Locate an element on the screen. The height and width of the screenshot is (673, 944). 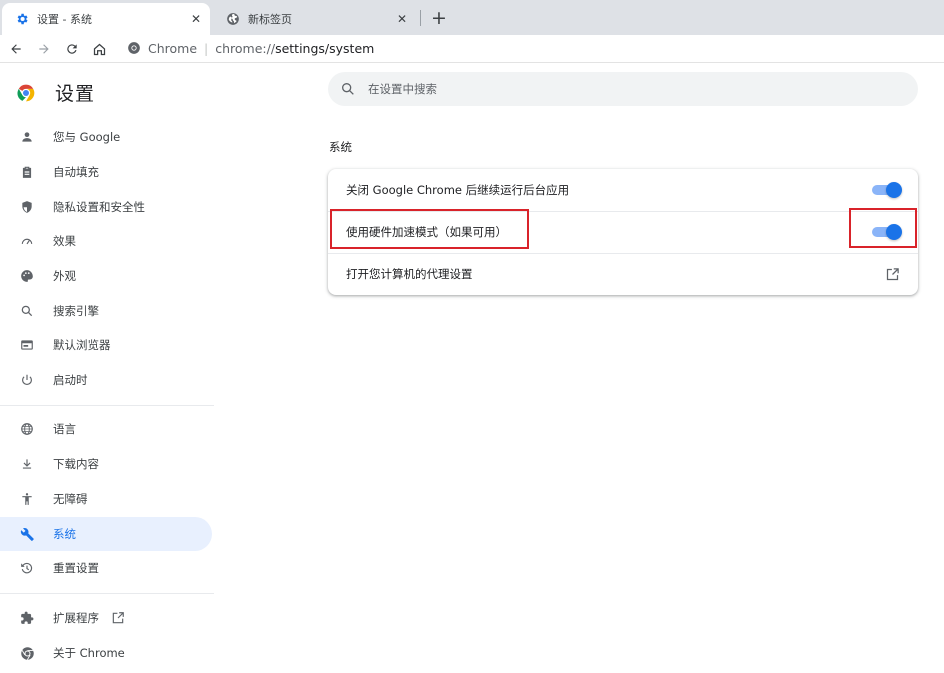
new-tab-button: + is located at coordinates (439, 18).